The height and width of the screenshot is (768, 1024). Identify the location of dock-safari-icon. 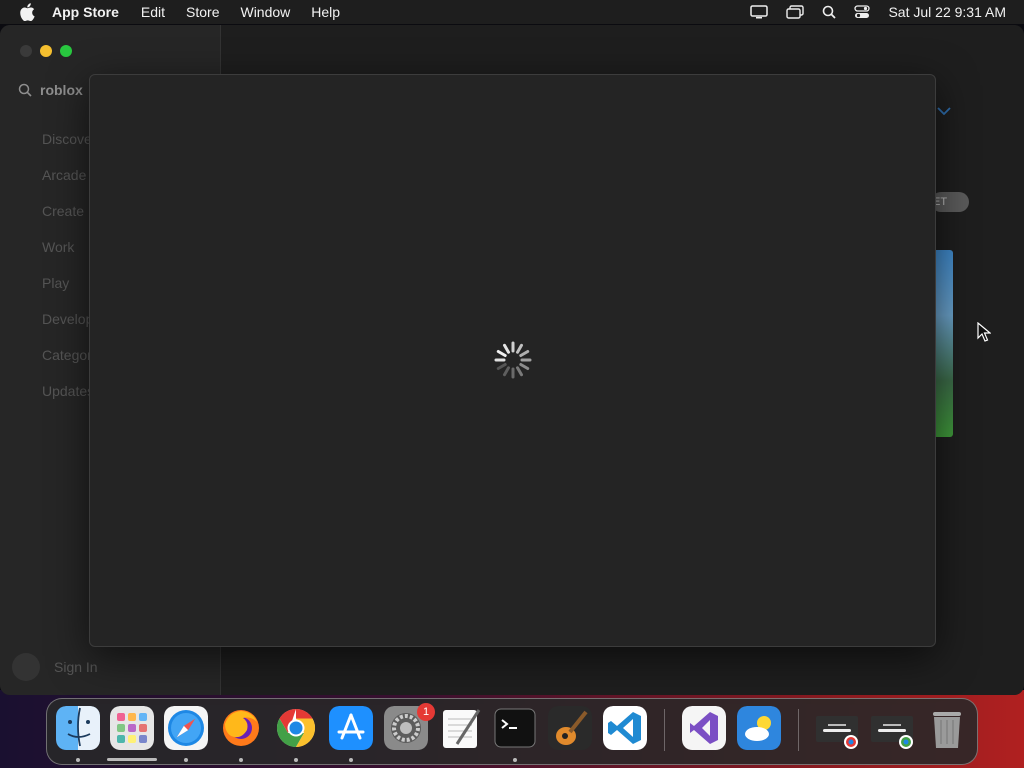
(186, 728).